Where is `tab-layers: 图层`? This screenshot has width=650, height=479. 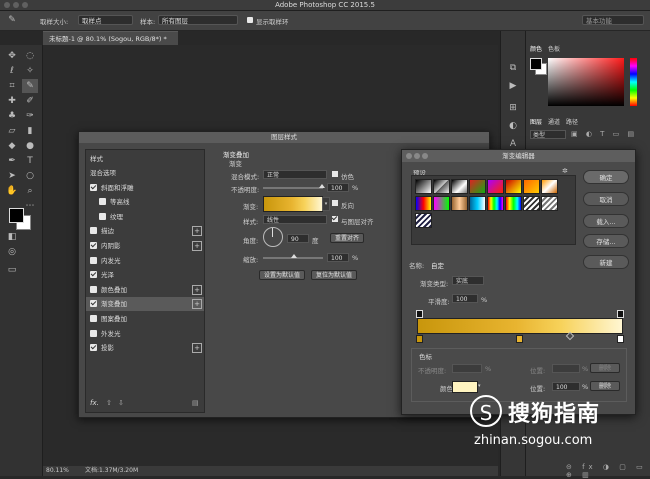
tab-layers: 图层 is located at coordinates (536, 121).